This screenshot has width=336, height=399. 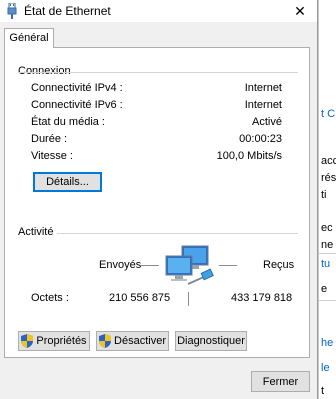 What do you see at coordinates (44, 71) in the screenshot?
I see `connection-group-title: Connexion` at bounding box center [44, 71].